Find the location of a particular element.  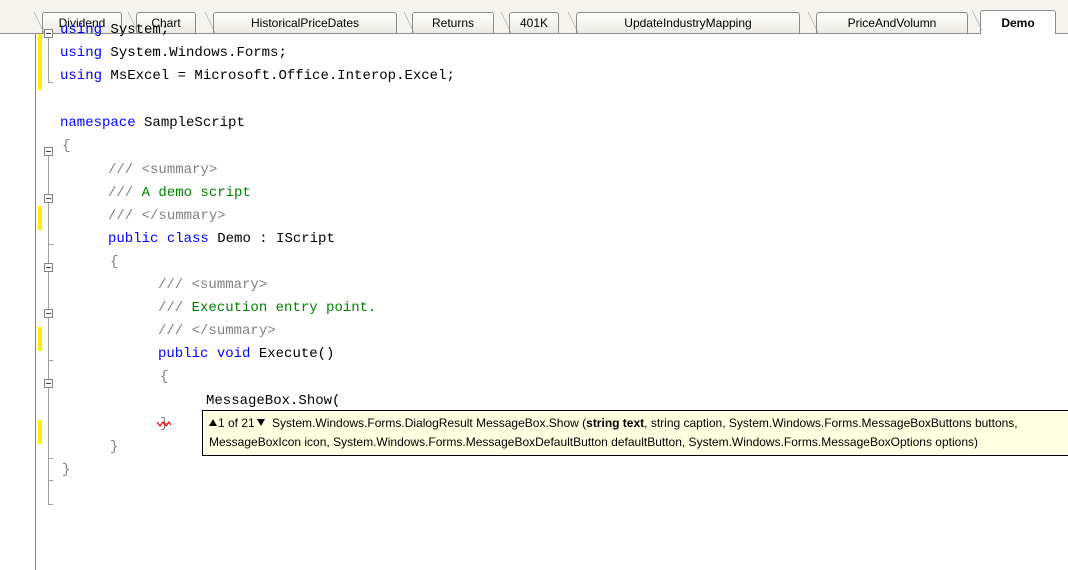

code-line-namespace-open: { is located at coordinates (66, 146).